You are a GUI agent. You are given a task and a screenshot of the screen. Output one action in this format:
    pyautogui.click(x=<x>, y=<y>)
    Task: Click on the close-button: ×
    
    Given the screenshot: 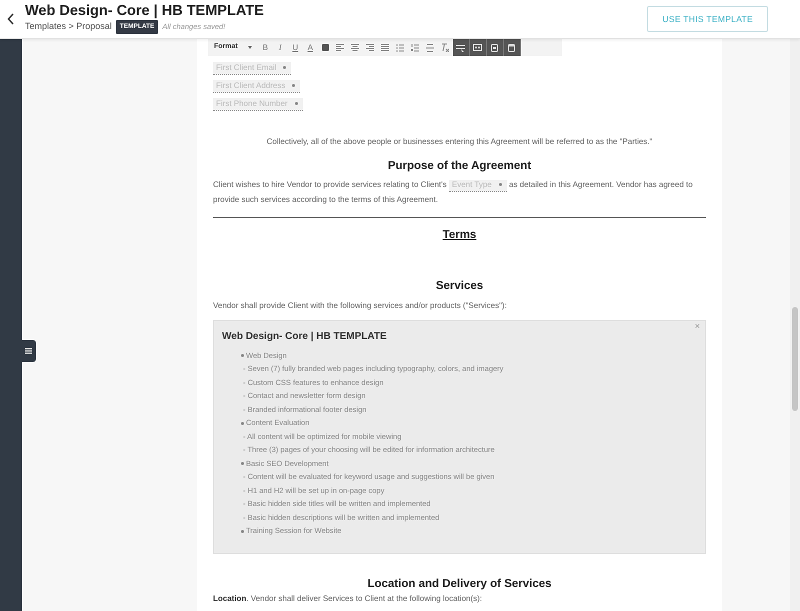 What is the action you would take?
    pyautogui.click(x=697, y=326)
    